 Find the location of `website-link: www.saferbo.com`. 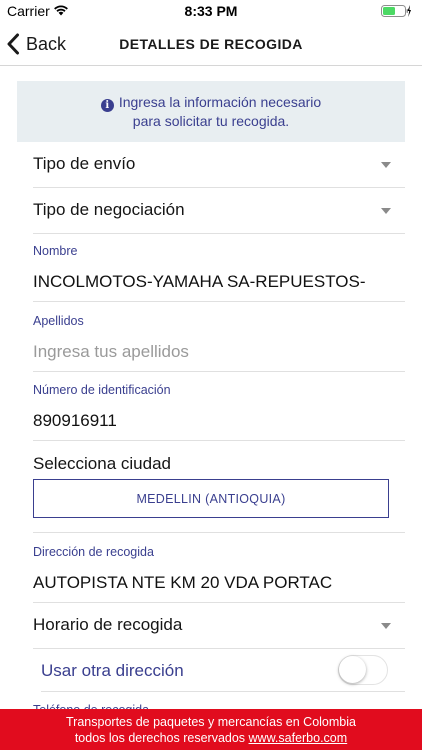

website-link: www.saferbo.com is located at coordinates (298, 738).